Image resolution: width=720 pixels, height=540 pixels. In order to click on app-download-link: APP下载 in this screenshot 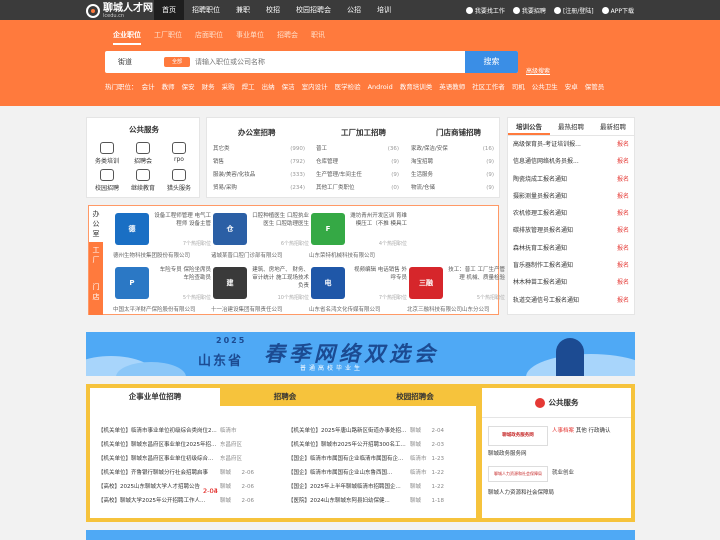, I will do `click(617, 10)`.